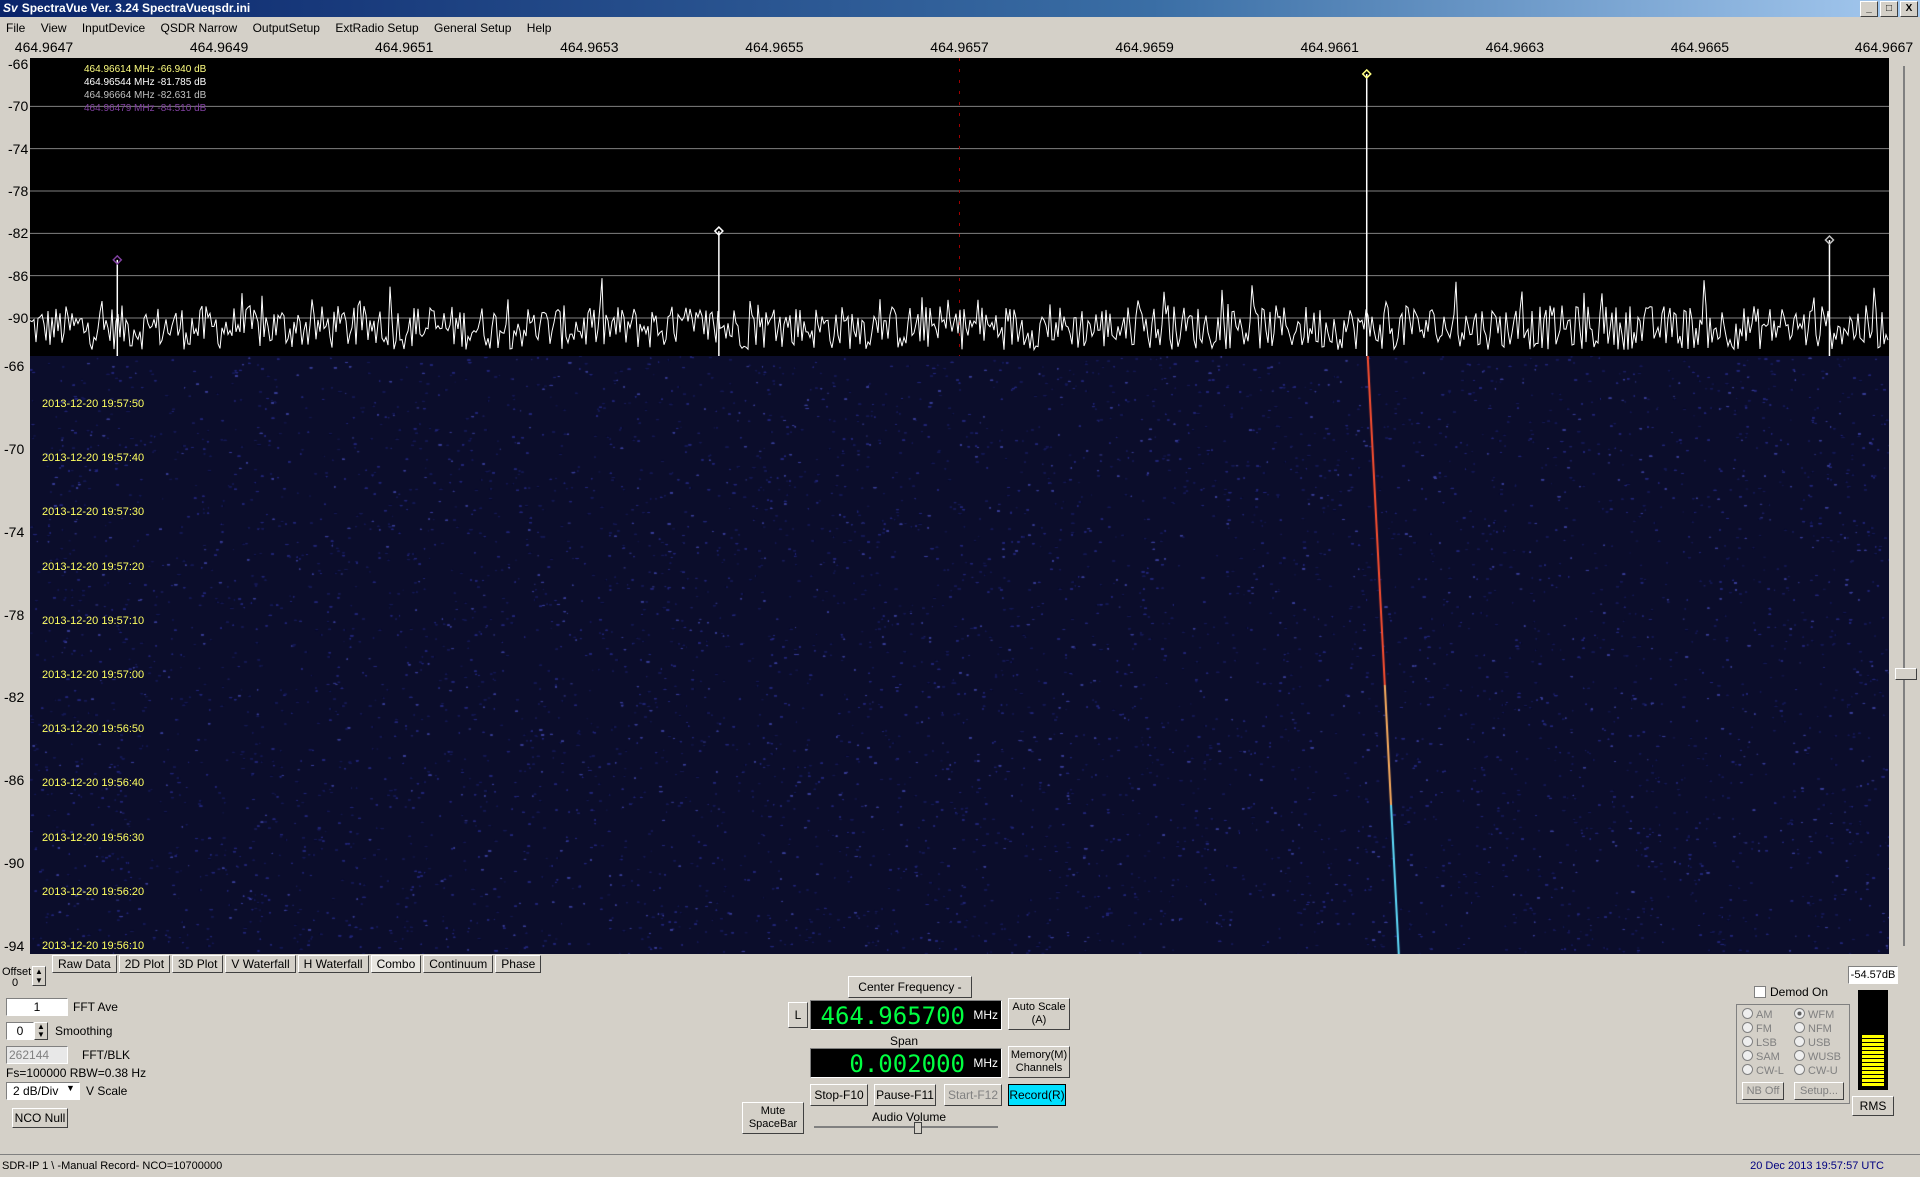 This screenshot has height=1177, width=1920. Describe the element at coordinates (1144, 47) in the screenshot. I see `freq-tick: 464.9659` at that location.